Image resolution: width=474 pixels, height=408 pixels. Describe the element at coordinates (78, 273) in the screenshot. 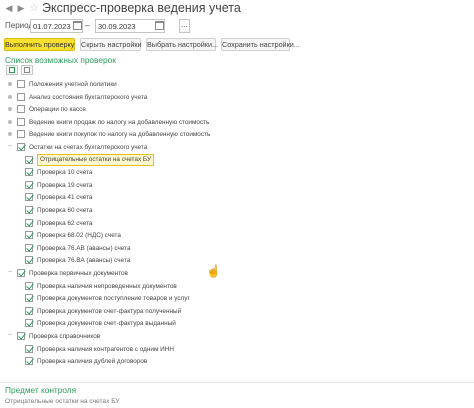

I see `tree-row-label: Проверка первичных документов` at that location.